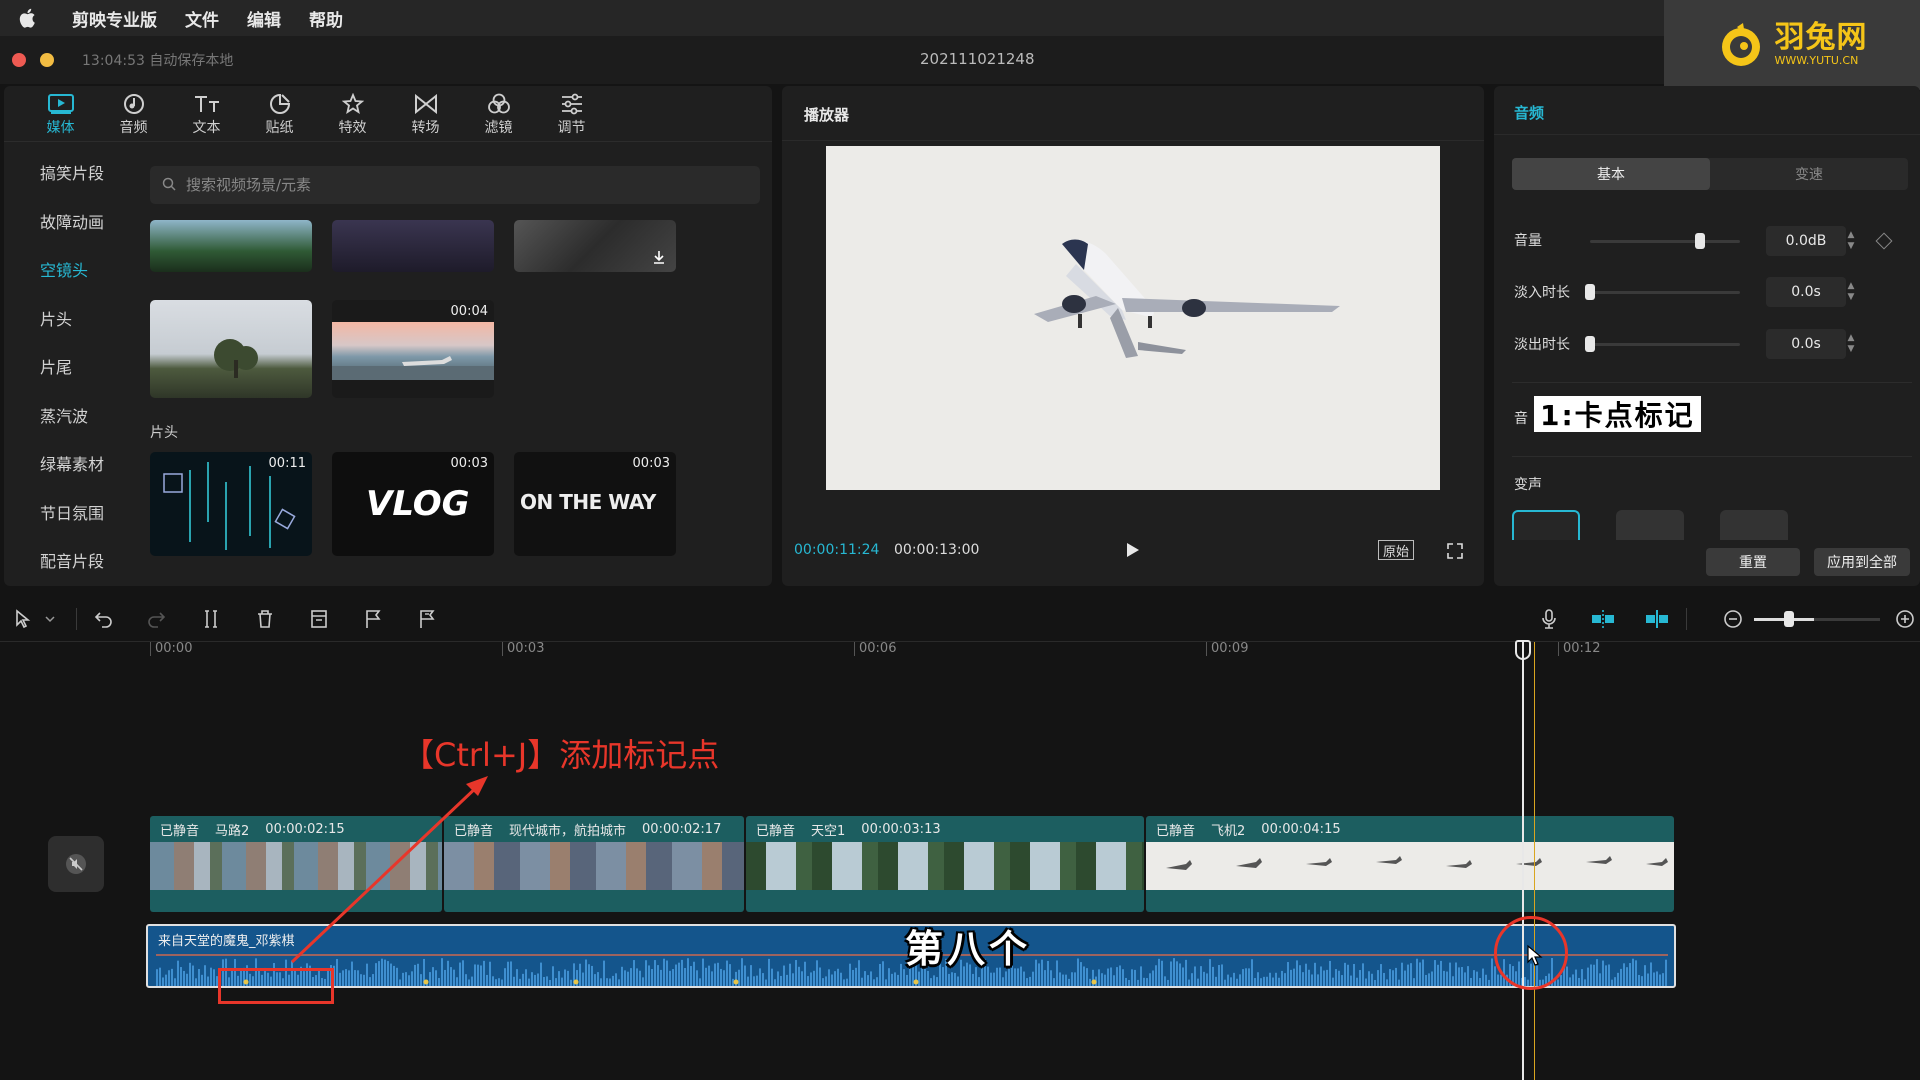 This screenshot has height=1080, width=1920. Describe the element at coordinates (226, 941) in the screenshot. I see `audio-clip-name: 来自天堂的魔鬼_邓紫棋` at that location.